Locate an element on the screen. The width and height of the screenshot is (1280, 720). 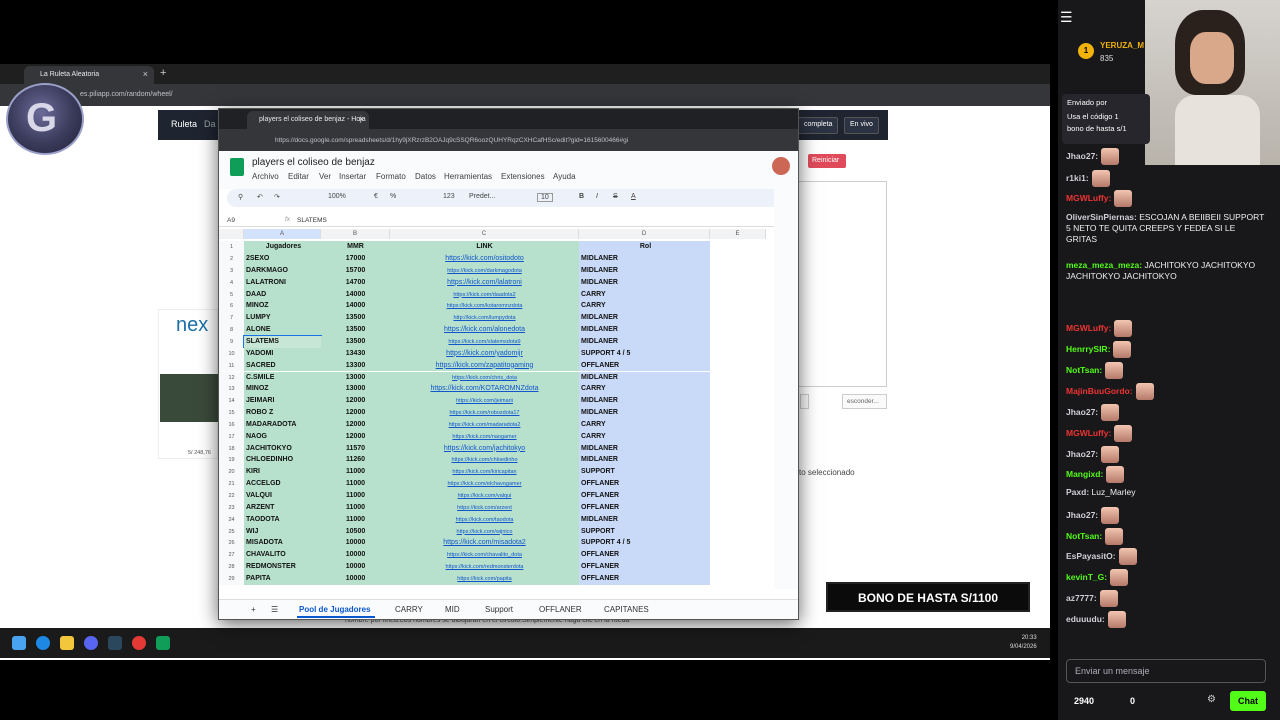
avatar is located at coordinates (781, 166).